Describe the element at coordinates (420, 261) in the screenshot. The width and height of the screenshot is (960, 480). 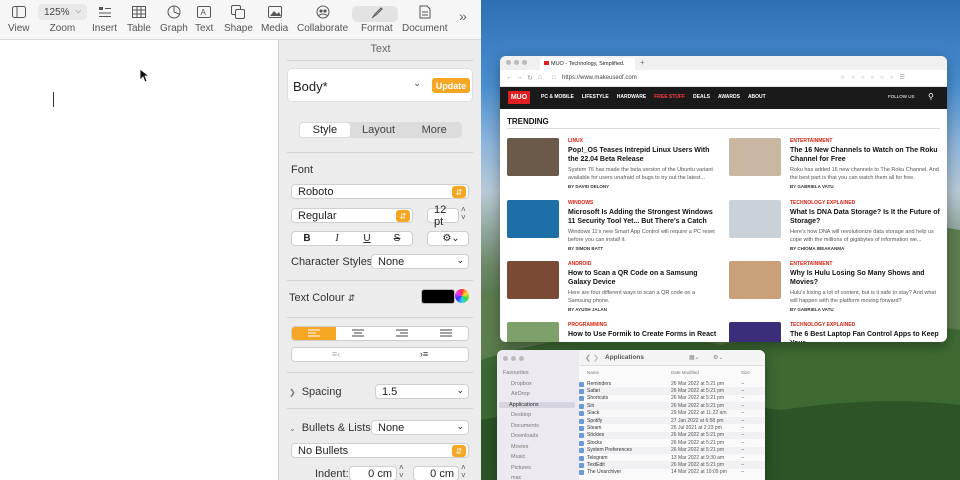
I see `character-styles-select: None ⌄` at that location.